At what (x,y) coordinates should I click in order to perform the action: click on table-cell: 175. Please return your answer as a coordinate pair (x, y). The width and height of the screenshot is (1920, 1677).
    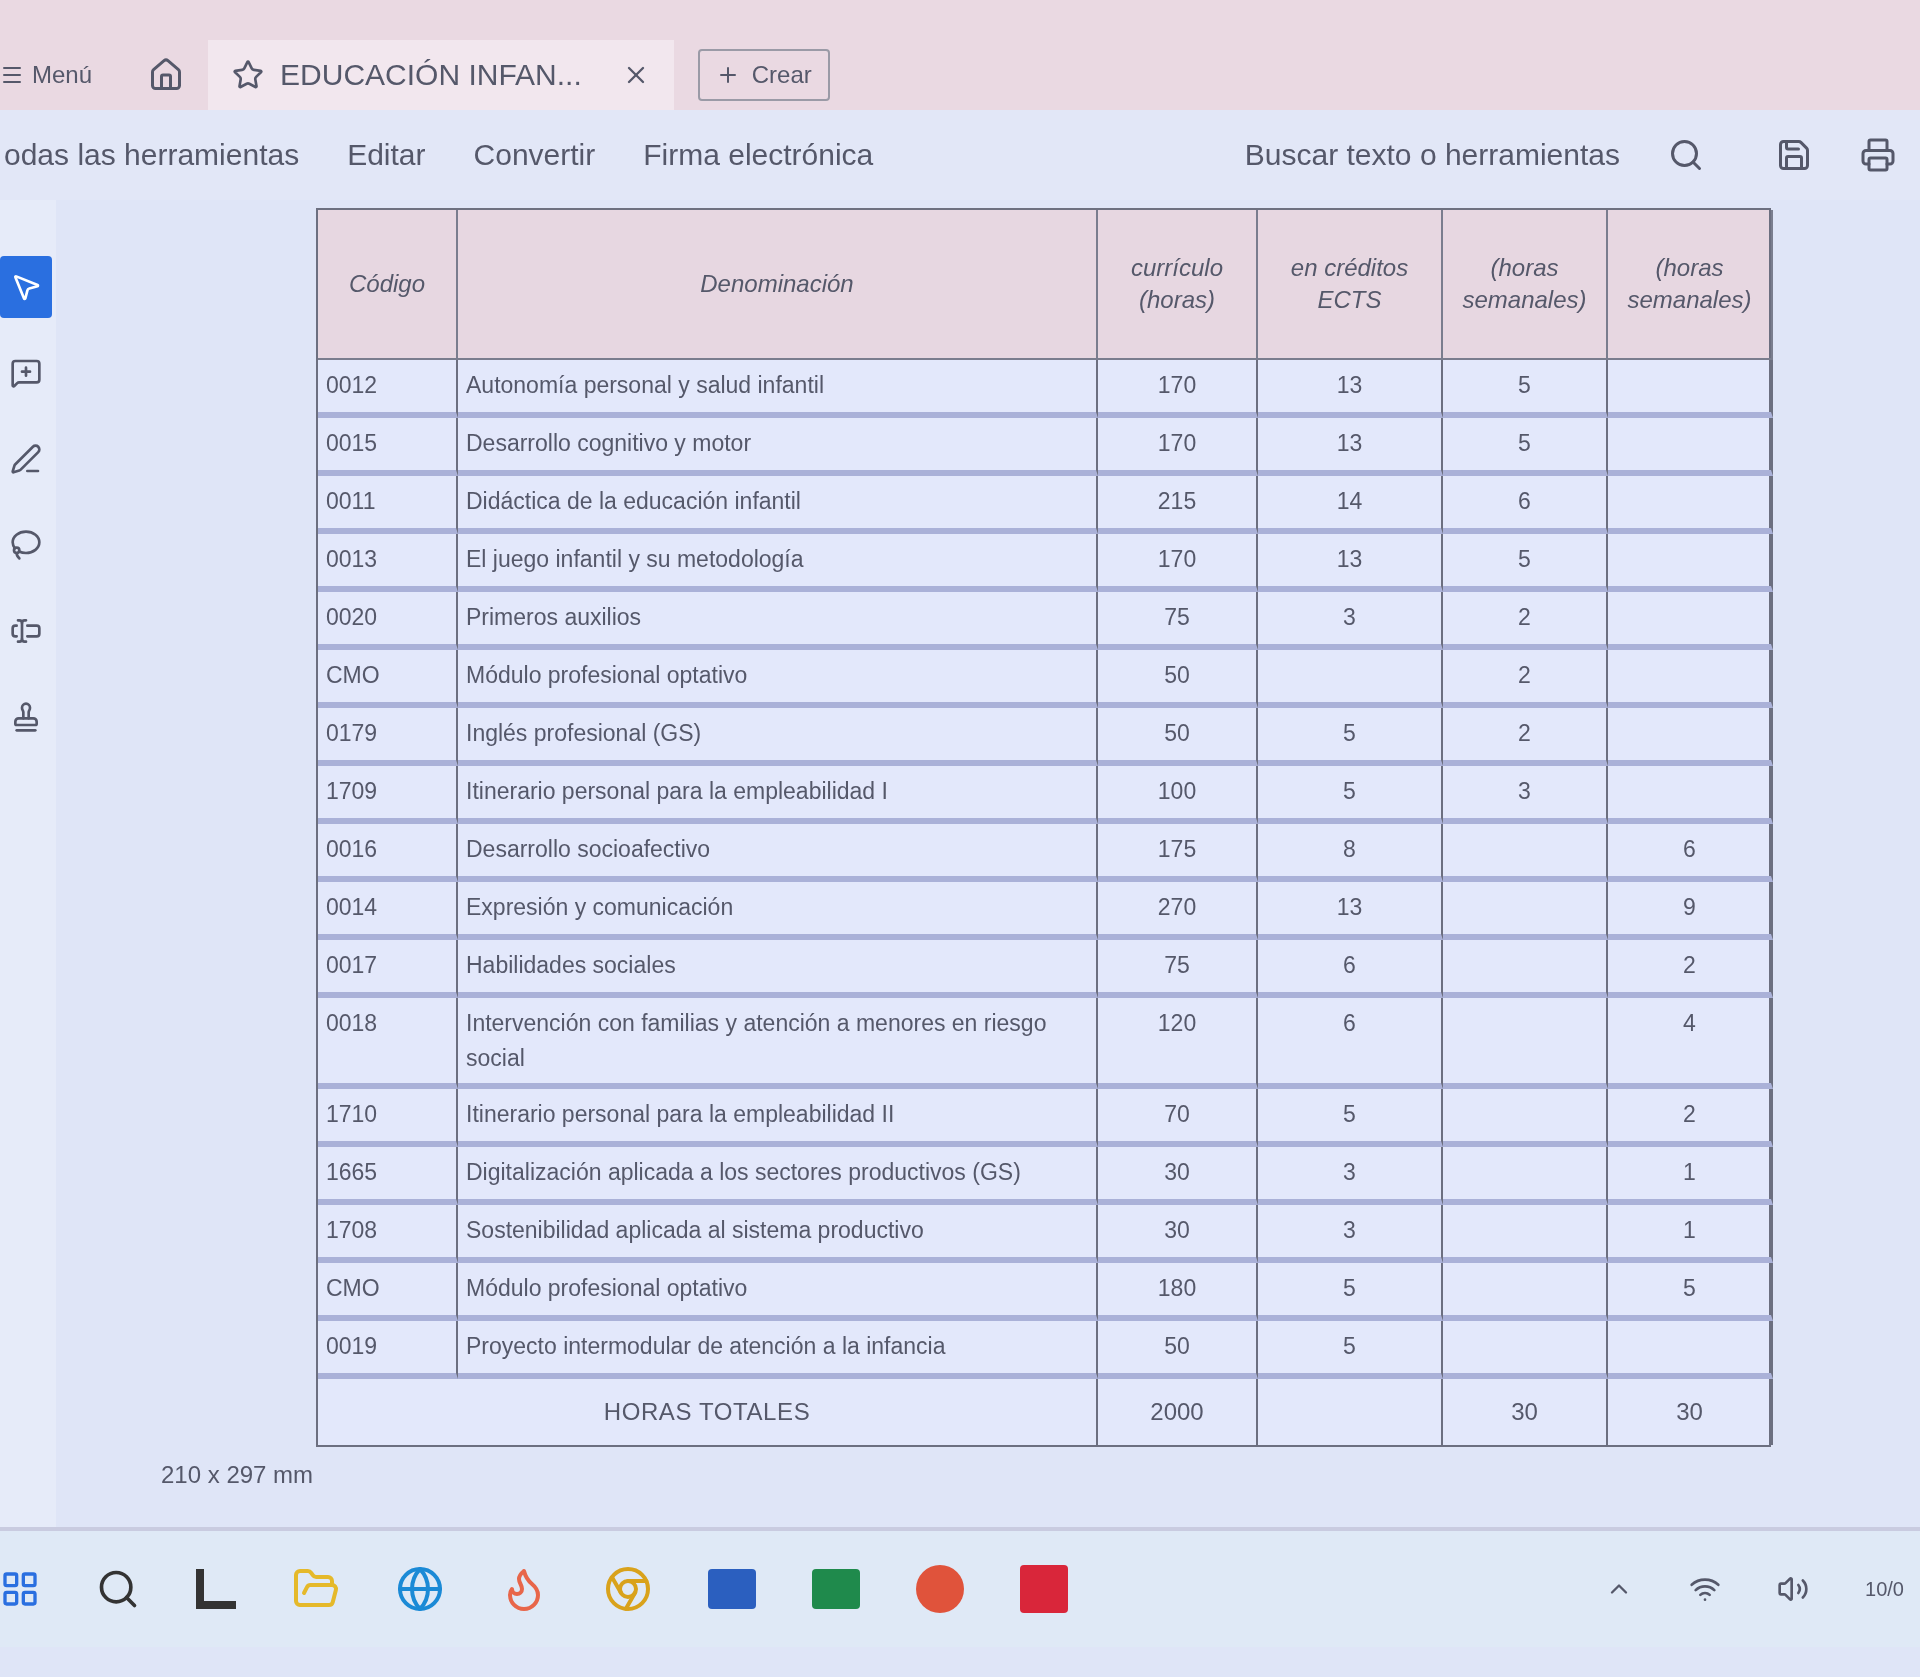
    Looking at the image, I should click on (1178, 853).